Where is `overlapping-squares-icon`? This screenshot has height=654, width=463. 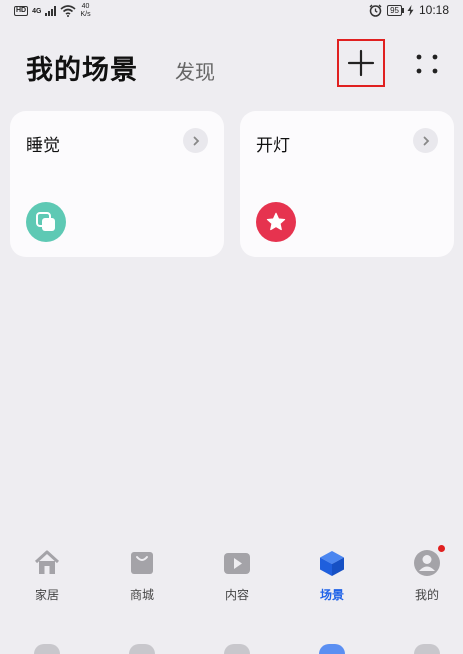
overlapping-squares-icon is located at coordinates (46, 222).